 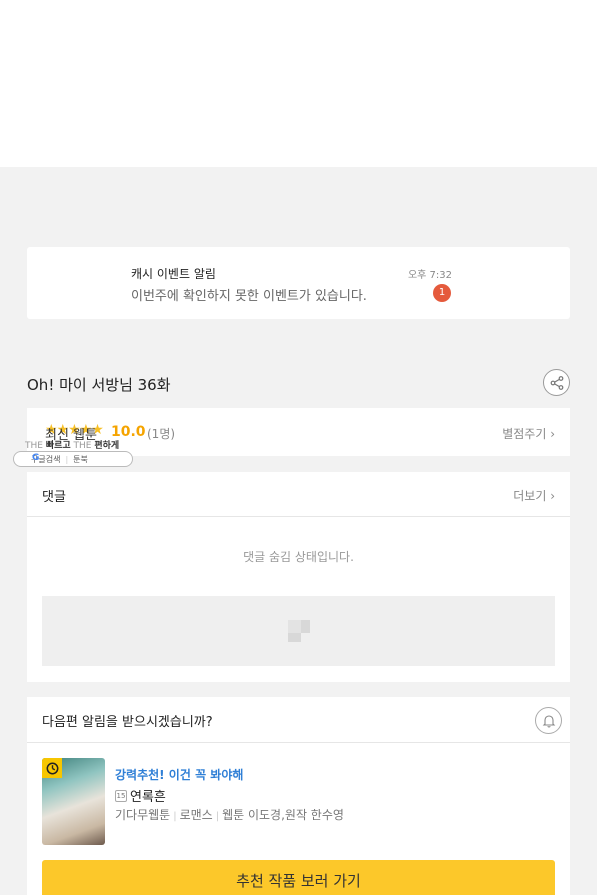 I want to click on bell-icon, so click(x=548, y=721).